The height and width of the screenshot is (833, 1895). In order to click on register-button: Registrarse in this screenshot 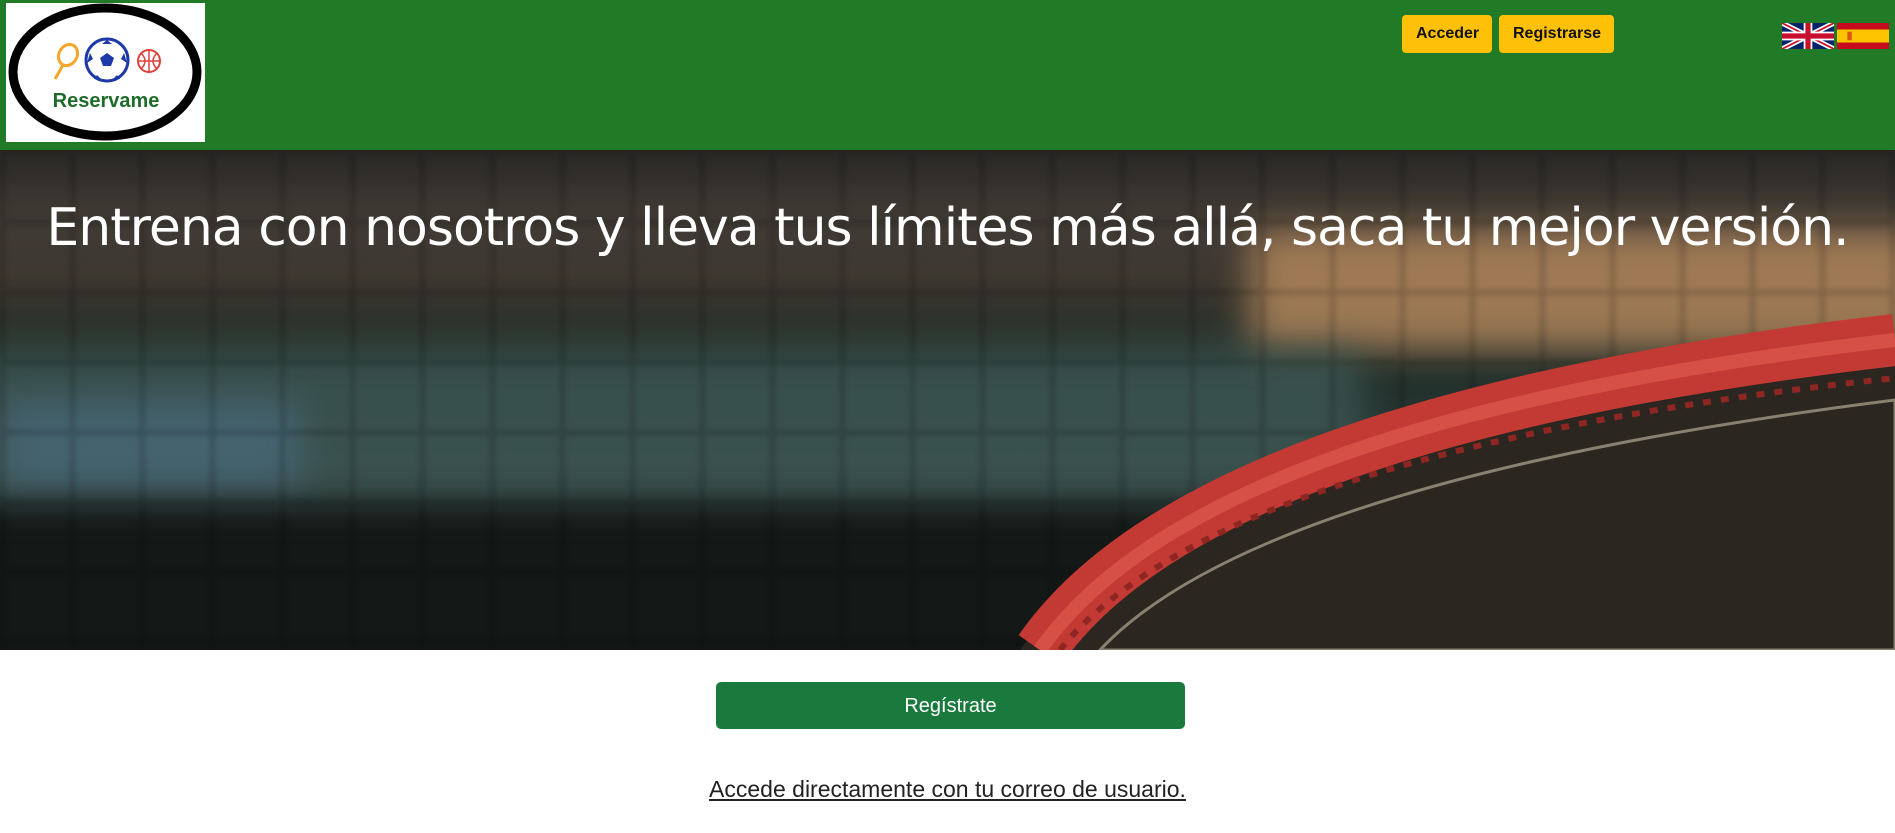, I will do `click(1556, 34)`.